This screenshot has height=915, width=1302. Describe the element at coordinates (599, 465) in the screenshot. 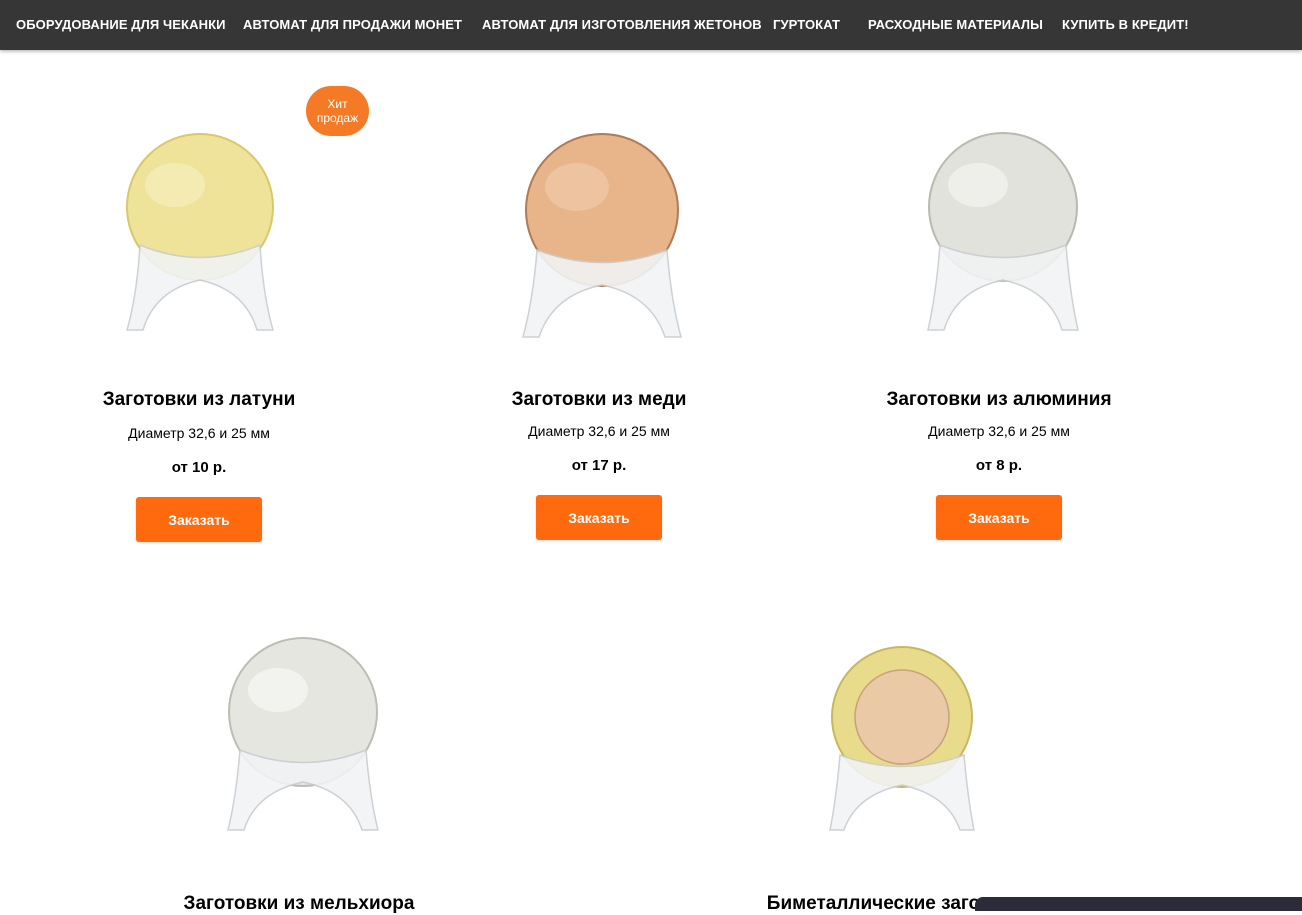

I see `product-price: от 17 р.` at that location.